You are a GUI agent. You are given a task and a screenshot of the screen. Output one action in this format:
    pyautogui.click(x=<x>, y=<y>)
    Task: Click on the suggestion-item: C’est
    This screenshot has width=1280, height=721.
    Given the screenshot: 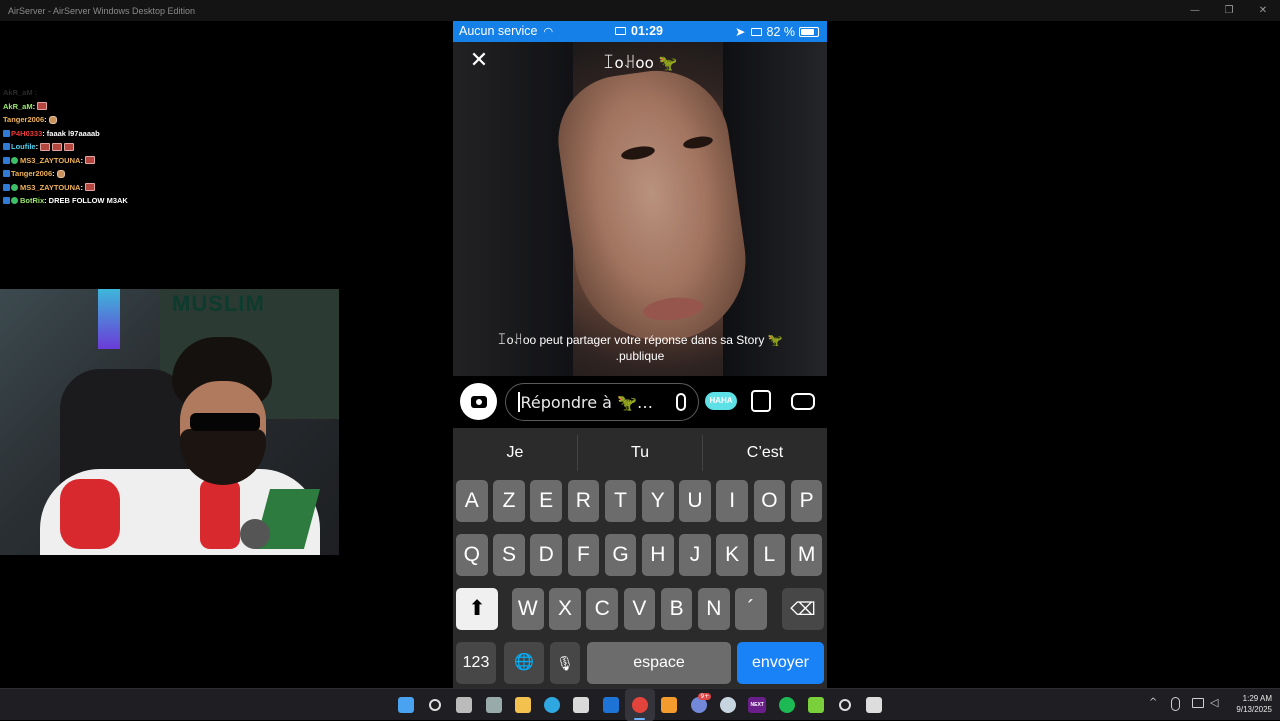 What is the action you would take?
    pyautogui.click(x=765, y=453)
    